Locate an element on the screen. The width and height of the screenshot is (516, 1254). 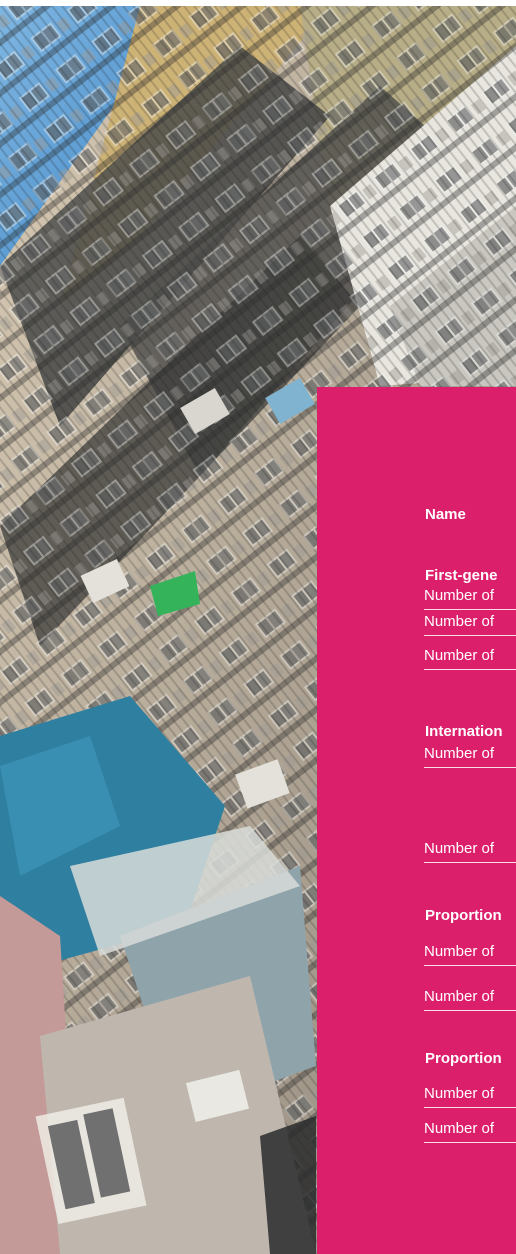
section-title-first-generation: First-gene is located at coordinates (461, 575).